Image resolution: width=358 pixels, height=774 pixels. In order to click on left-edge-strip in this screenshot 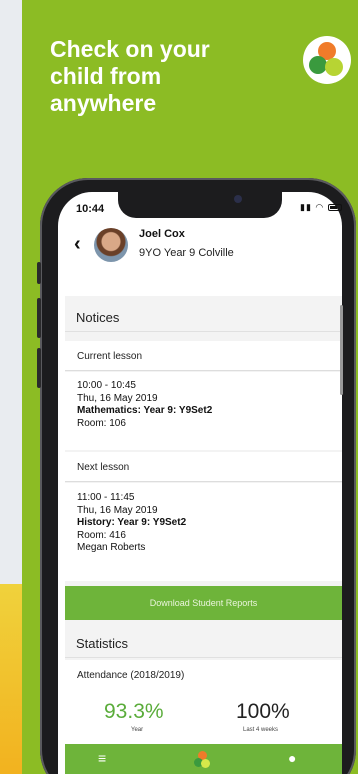, I will do `click(11, 387)`.